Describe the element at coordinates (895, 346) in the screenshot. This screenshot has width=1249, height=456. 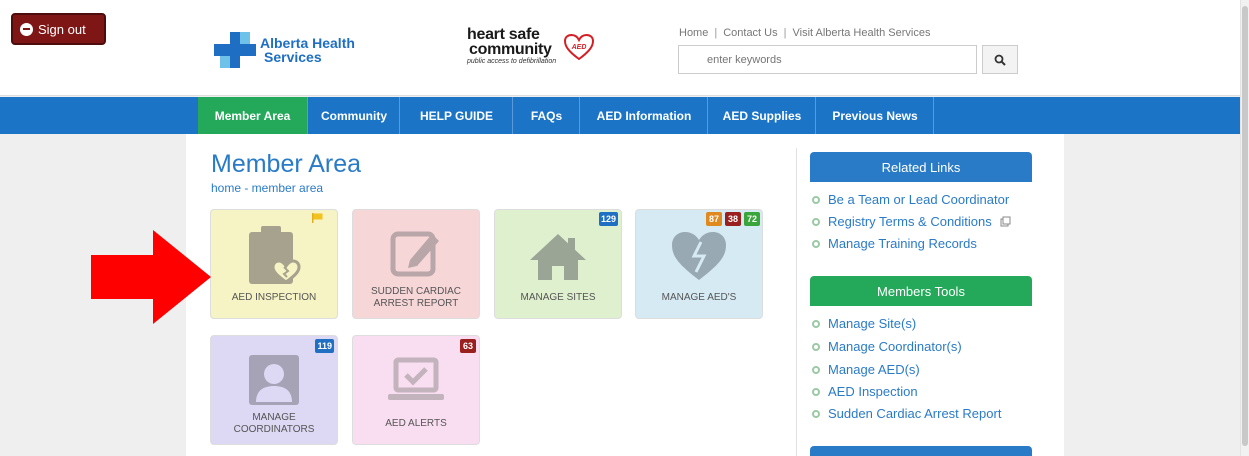
I see `link-label: Manage Coordinator(s)` at that location.